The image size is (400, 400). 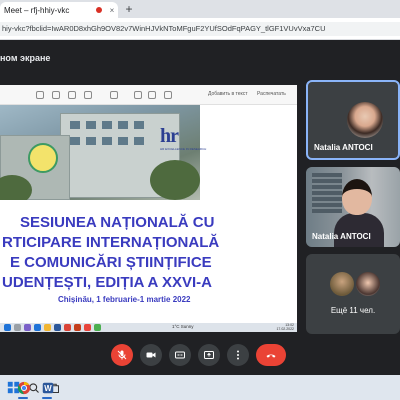 I want to click on microphone-off-button, so click(x=122, y=355).